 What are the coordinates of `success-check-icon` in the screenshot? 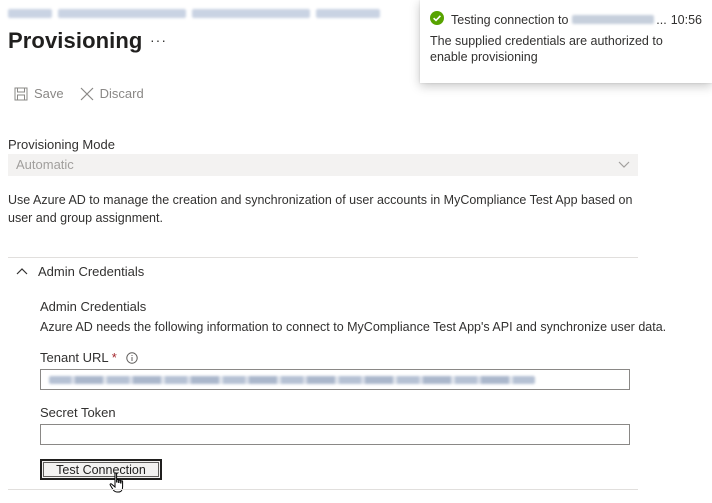 It's located at (437, 19).